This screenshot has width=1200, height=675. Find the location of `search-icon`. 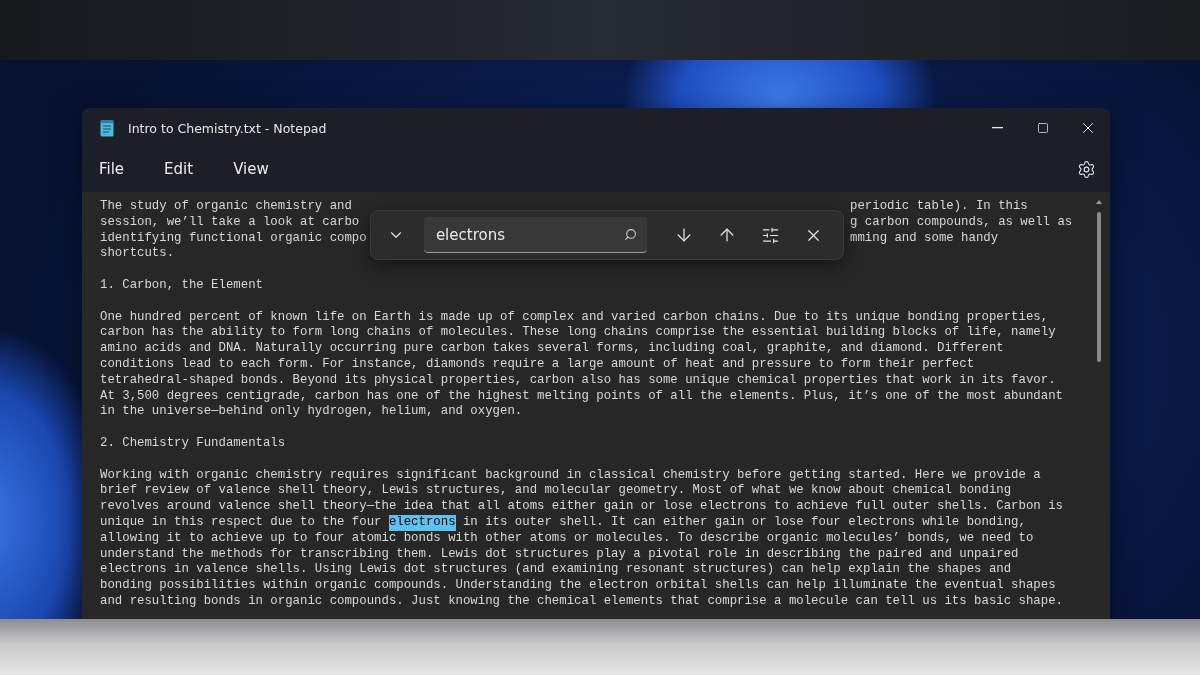

search-icon is located at coordinates (631, 234).